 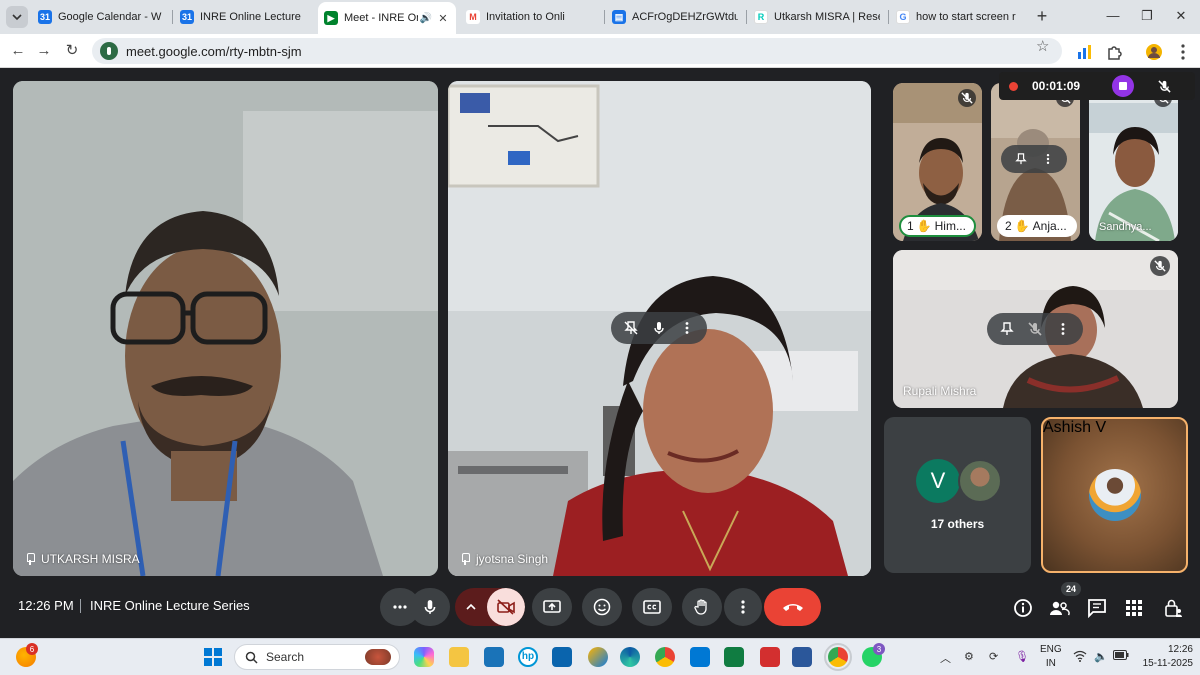 What do you see at coordinates (665, 657) in the screenshot?
I see `chrome-browser-icon` at bounding box center [665, 657].